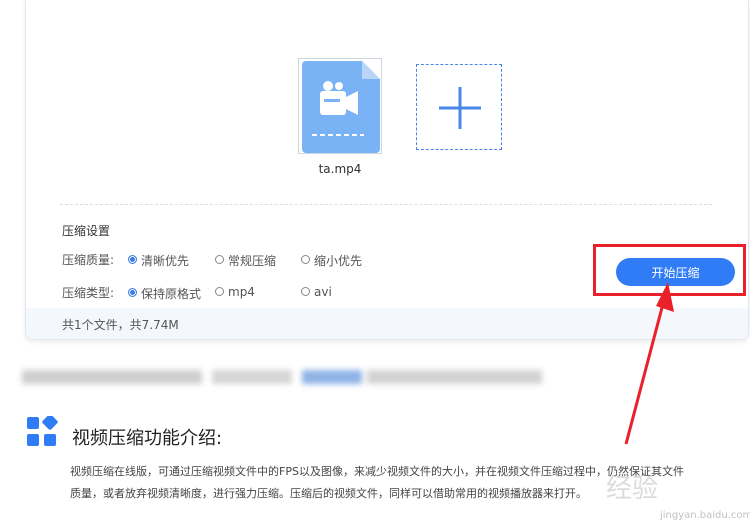 Image resolution: width=750 pixels, height=532 pixels. I want to click on format-option-mp4: mp4, so click(235, 292).